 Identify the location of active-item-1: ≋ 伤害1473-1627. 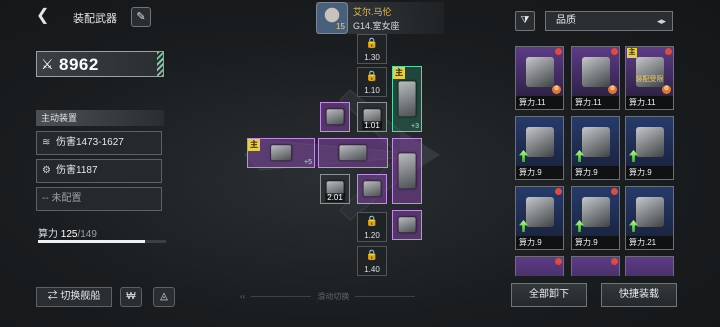
(99, 143).